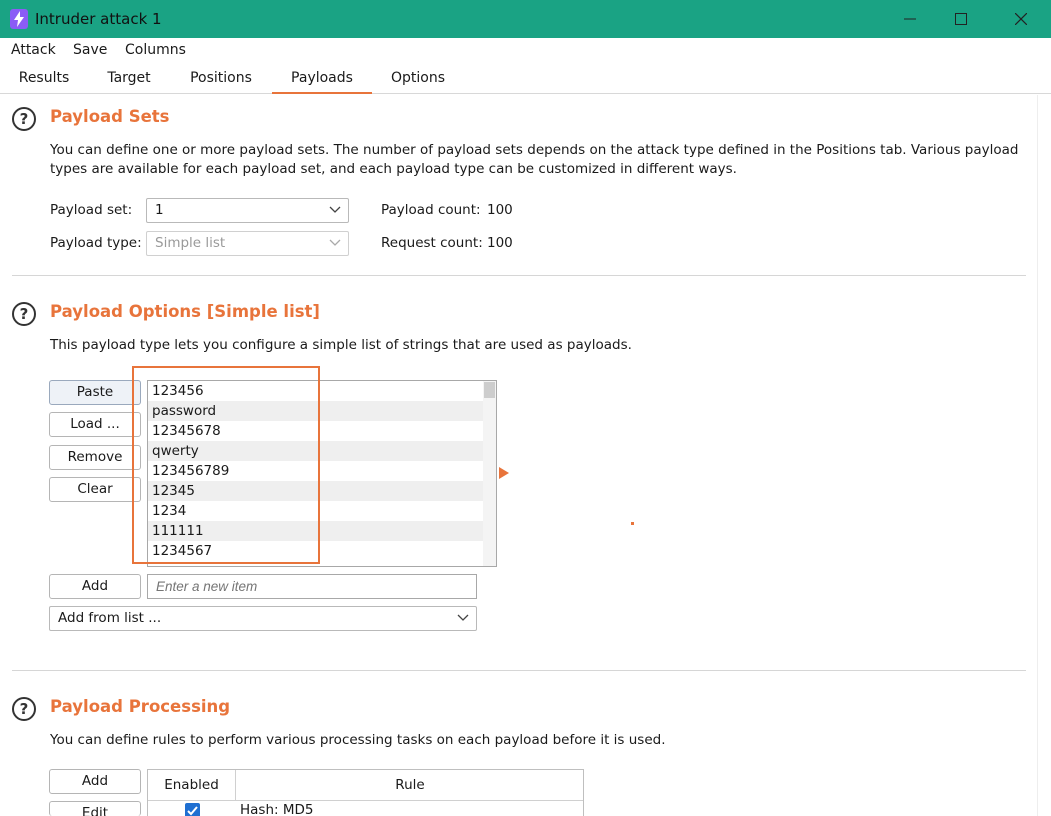  What do you see at coordinates (185, 311) in the screenshot?
I see `payload-options-title: Payload Options [Simple list]` at bounding box center [185, 311].